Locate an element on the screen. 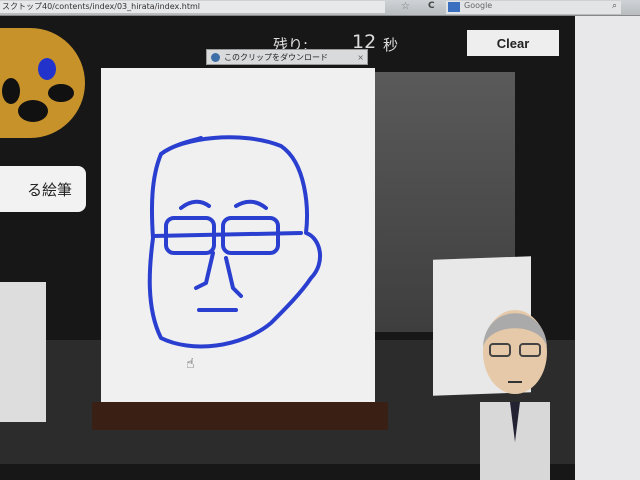 The height and width of the screenshot is (480, 640). reload-icon: C is located at coordinates (431, 6).